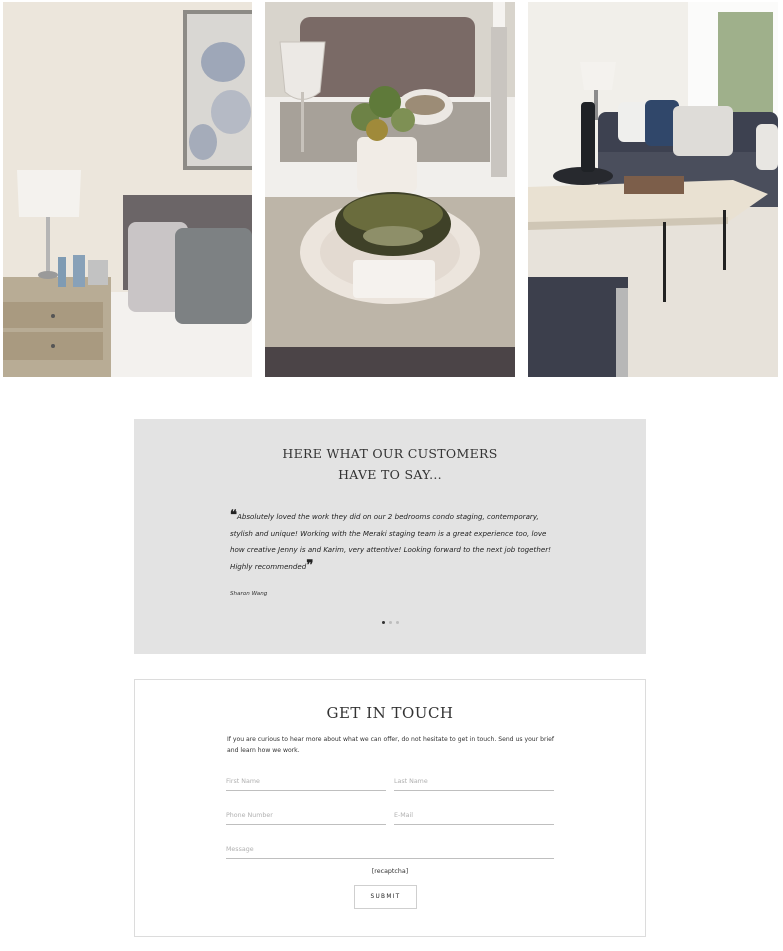 The width and height of the screenshot is (783, 951). I want to click on open-quote-icon: ❝, so click(233, 515).